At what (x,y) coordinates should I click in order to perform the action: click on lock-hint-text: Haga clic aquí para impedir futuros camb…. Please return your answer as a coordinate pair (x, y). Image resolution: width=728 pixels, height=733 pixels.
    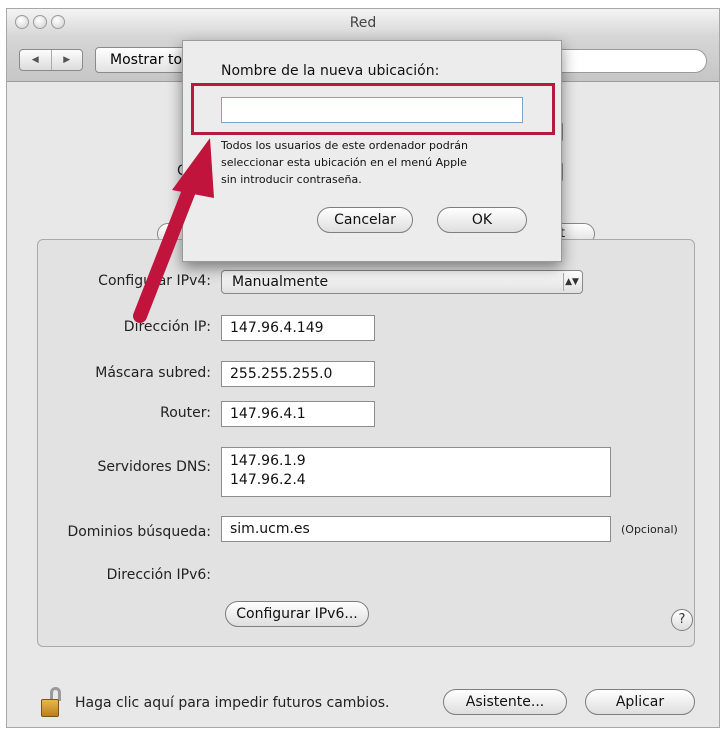
    Looking at the image, I should click on (232, 703).